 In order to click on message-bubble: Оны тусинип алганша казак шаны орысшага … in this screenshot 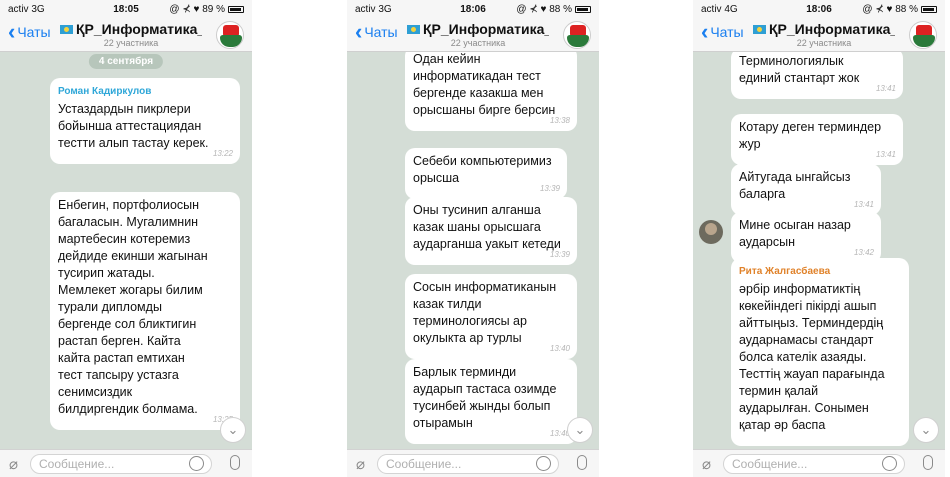, I will do `click(491, 231)`.